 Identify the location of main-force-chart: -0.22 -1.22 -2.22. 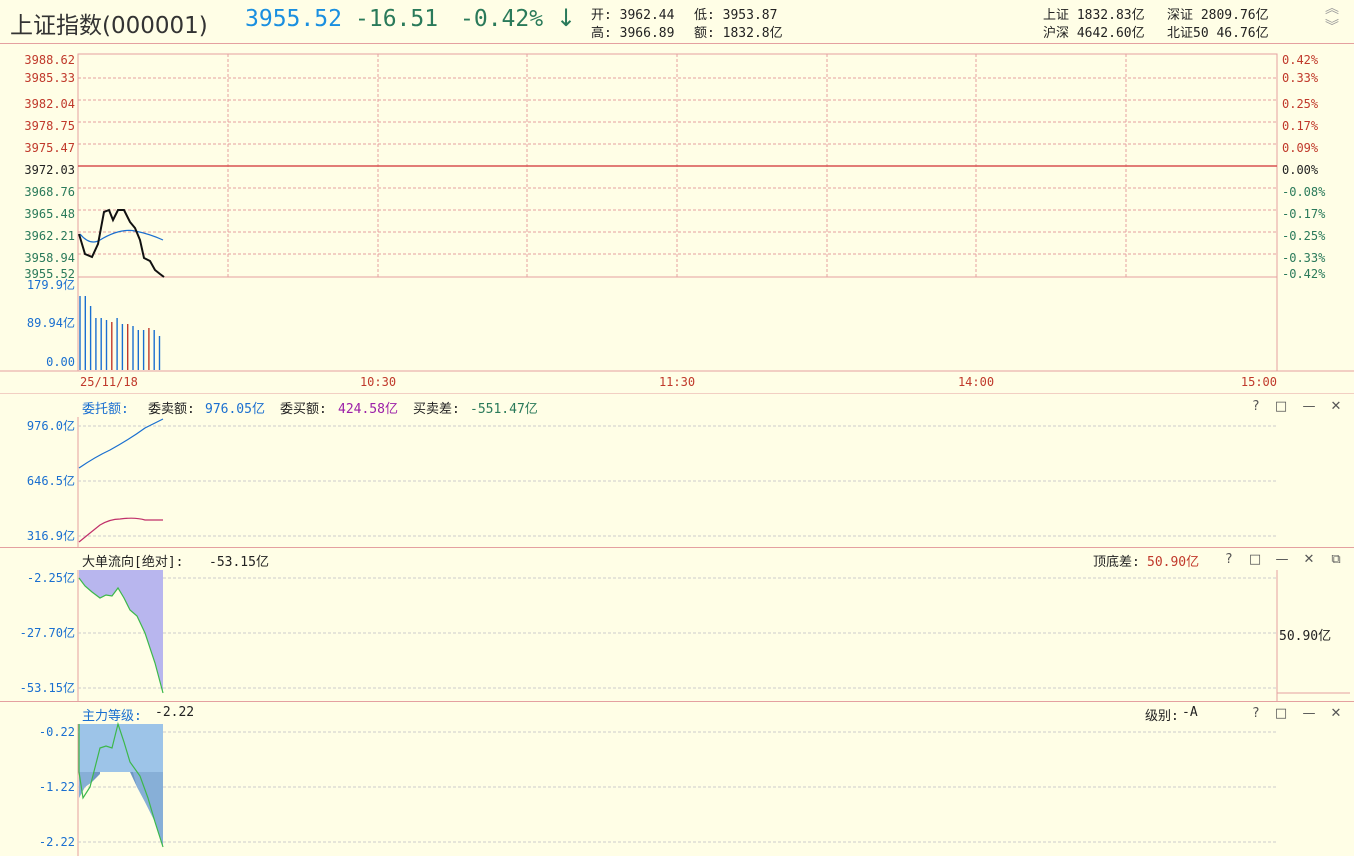
(658, 788).